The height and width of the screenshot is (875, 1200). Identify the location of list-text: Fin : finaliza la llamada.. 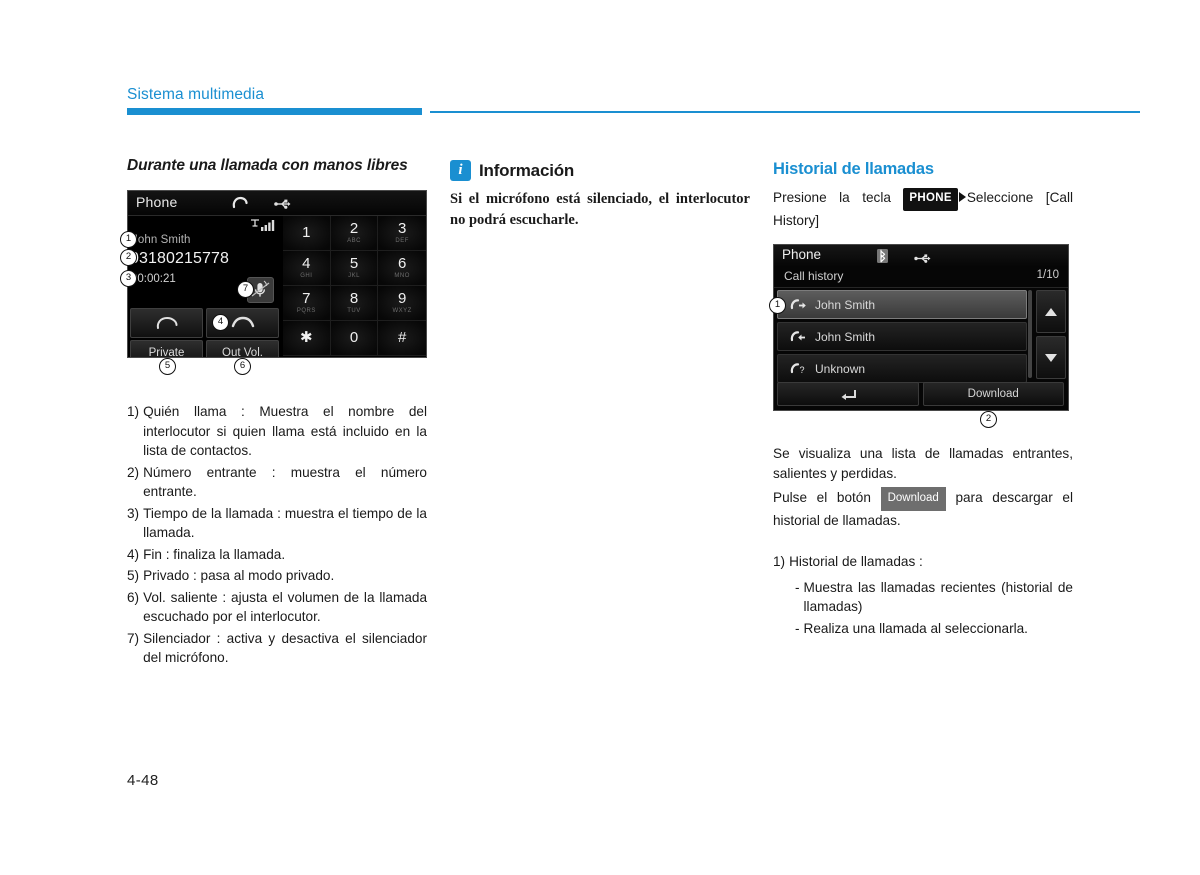
(214, 554).